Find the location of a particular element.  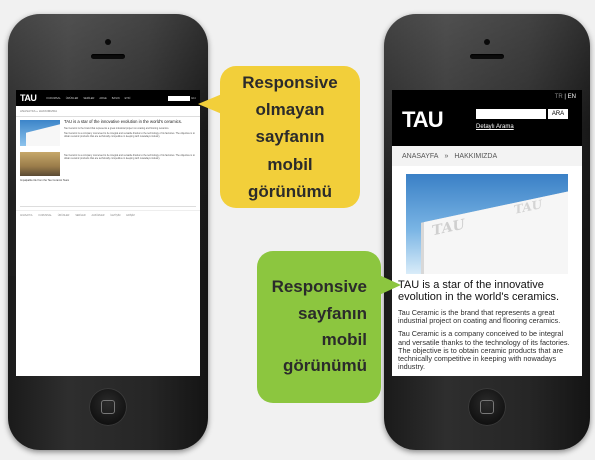

breadcrumb-home: ANASAYFA is located at coordinates (420, 156).